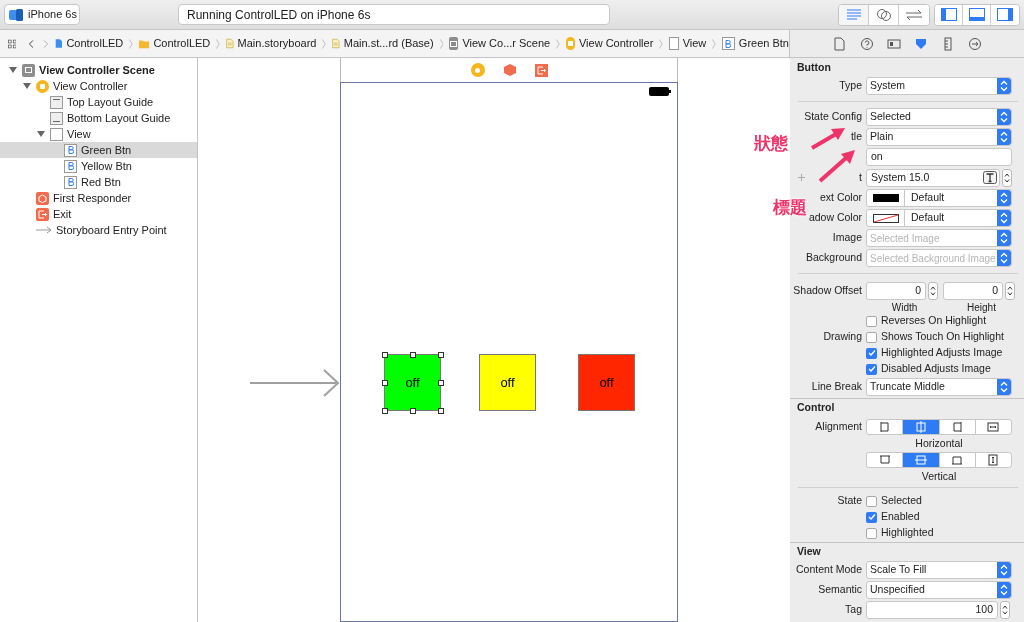 This screenshot has width=1024, height=622. What do you see at coordinates (907, 533) in the screenshot?
I see `checkbox-label: Highlighted` at bounding box center [907, 533].